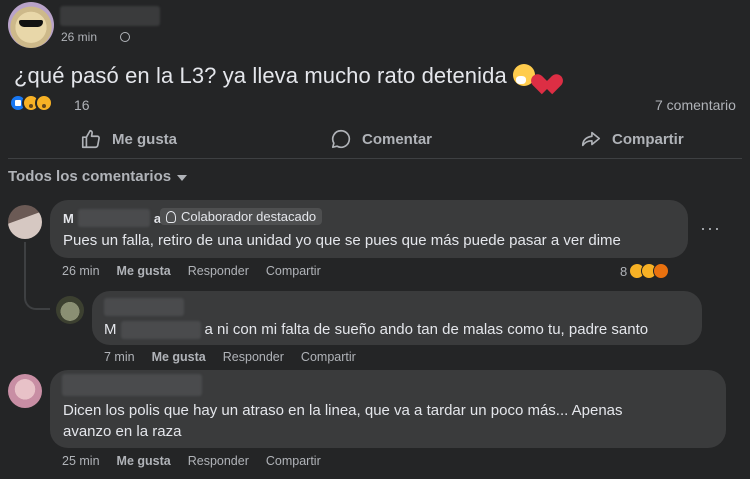  I want to click on reply-mention-initial: M, so click(110, 329).